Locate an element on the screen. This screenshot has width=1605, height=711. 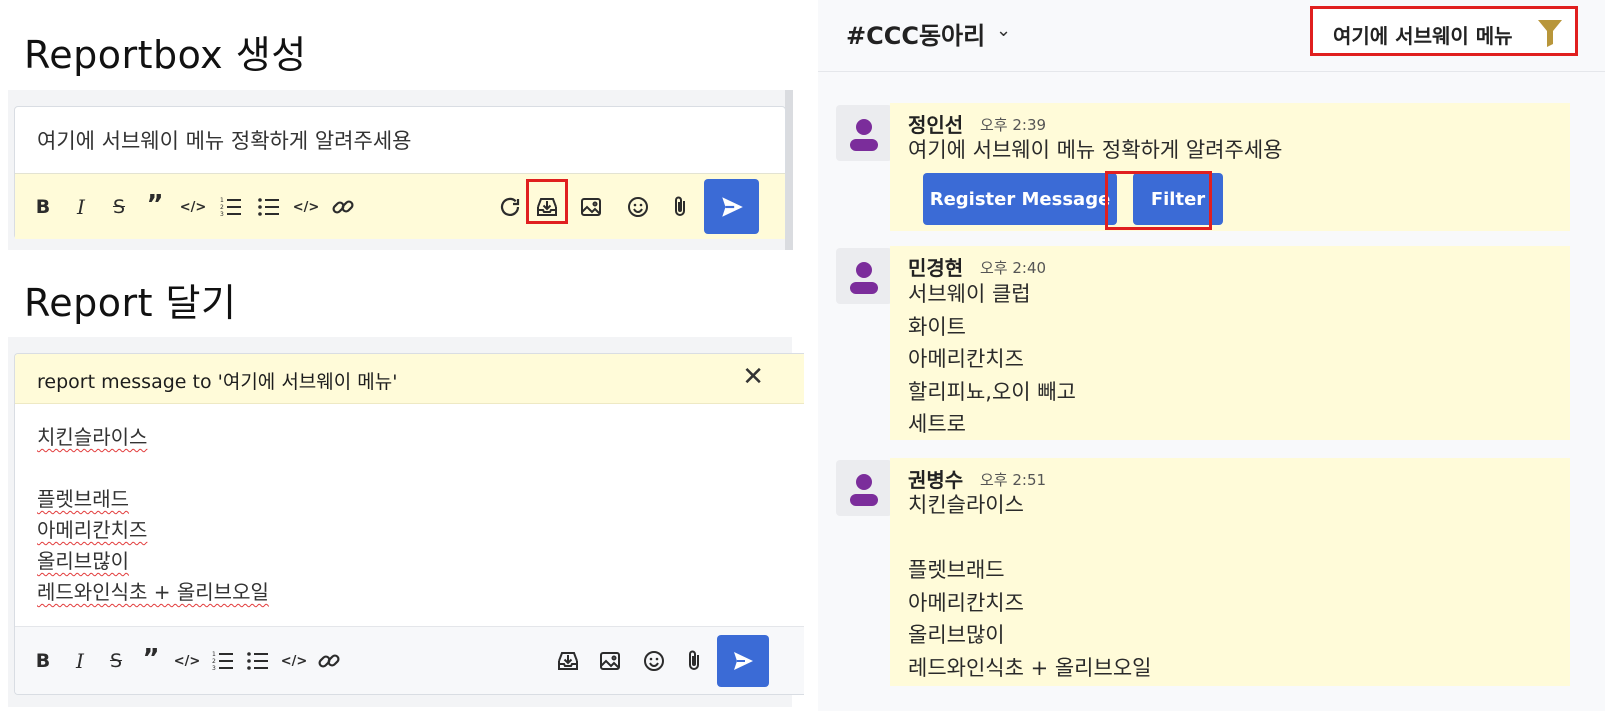
filter-label: 여기에 서브웨이 메뉴 is located at coordinates (1423, 36).